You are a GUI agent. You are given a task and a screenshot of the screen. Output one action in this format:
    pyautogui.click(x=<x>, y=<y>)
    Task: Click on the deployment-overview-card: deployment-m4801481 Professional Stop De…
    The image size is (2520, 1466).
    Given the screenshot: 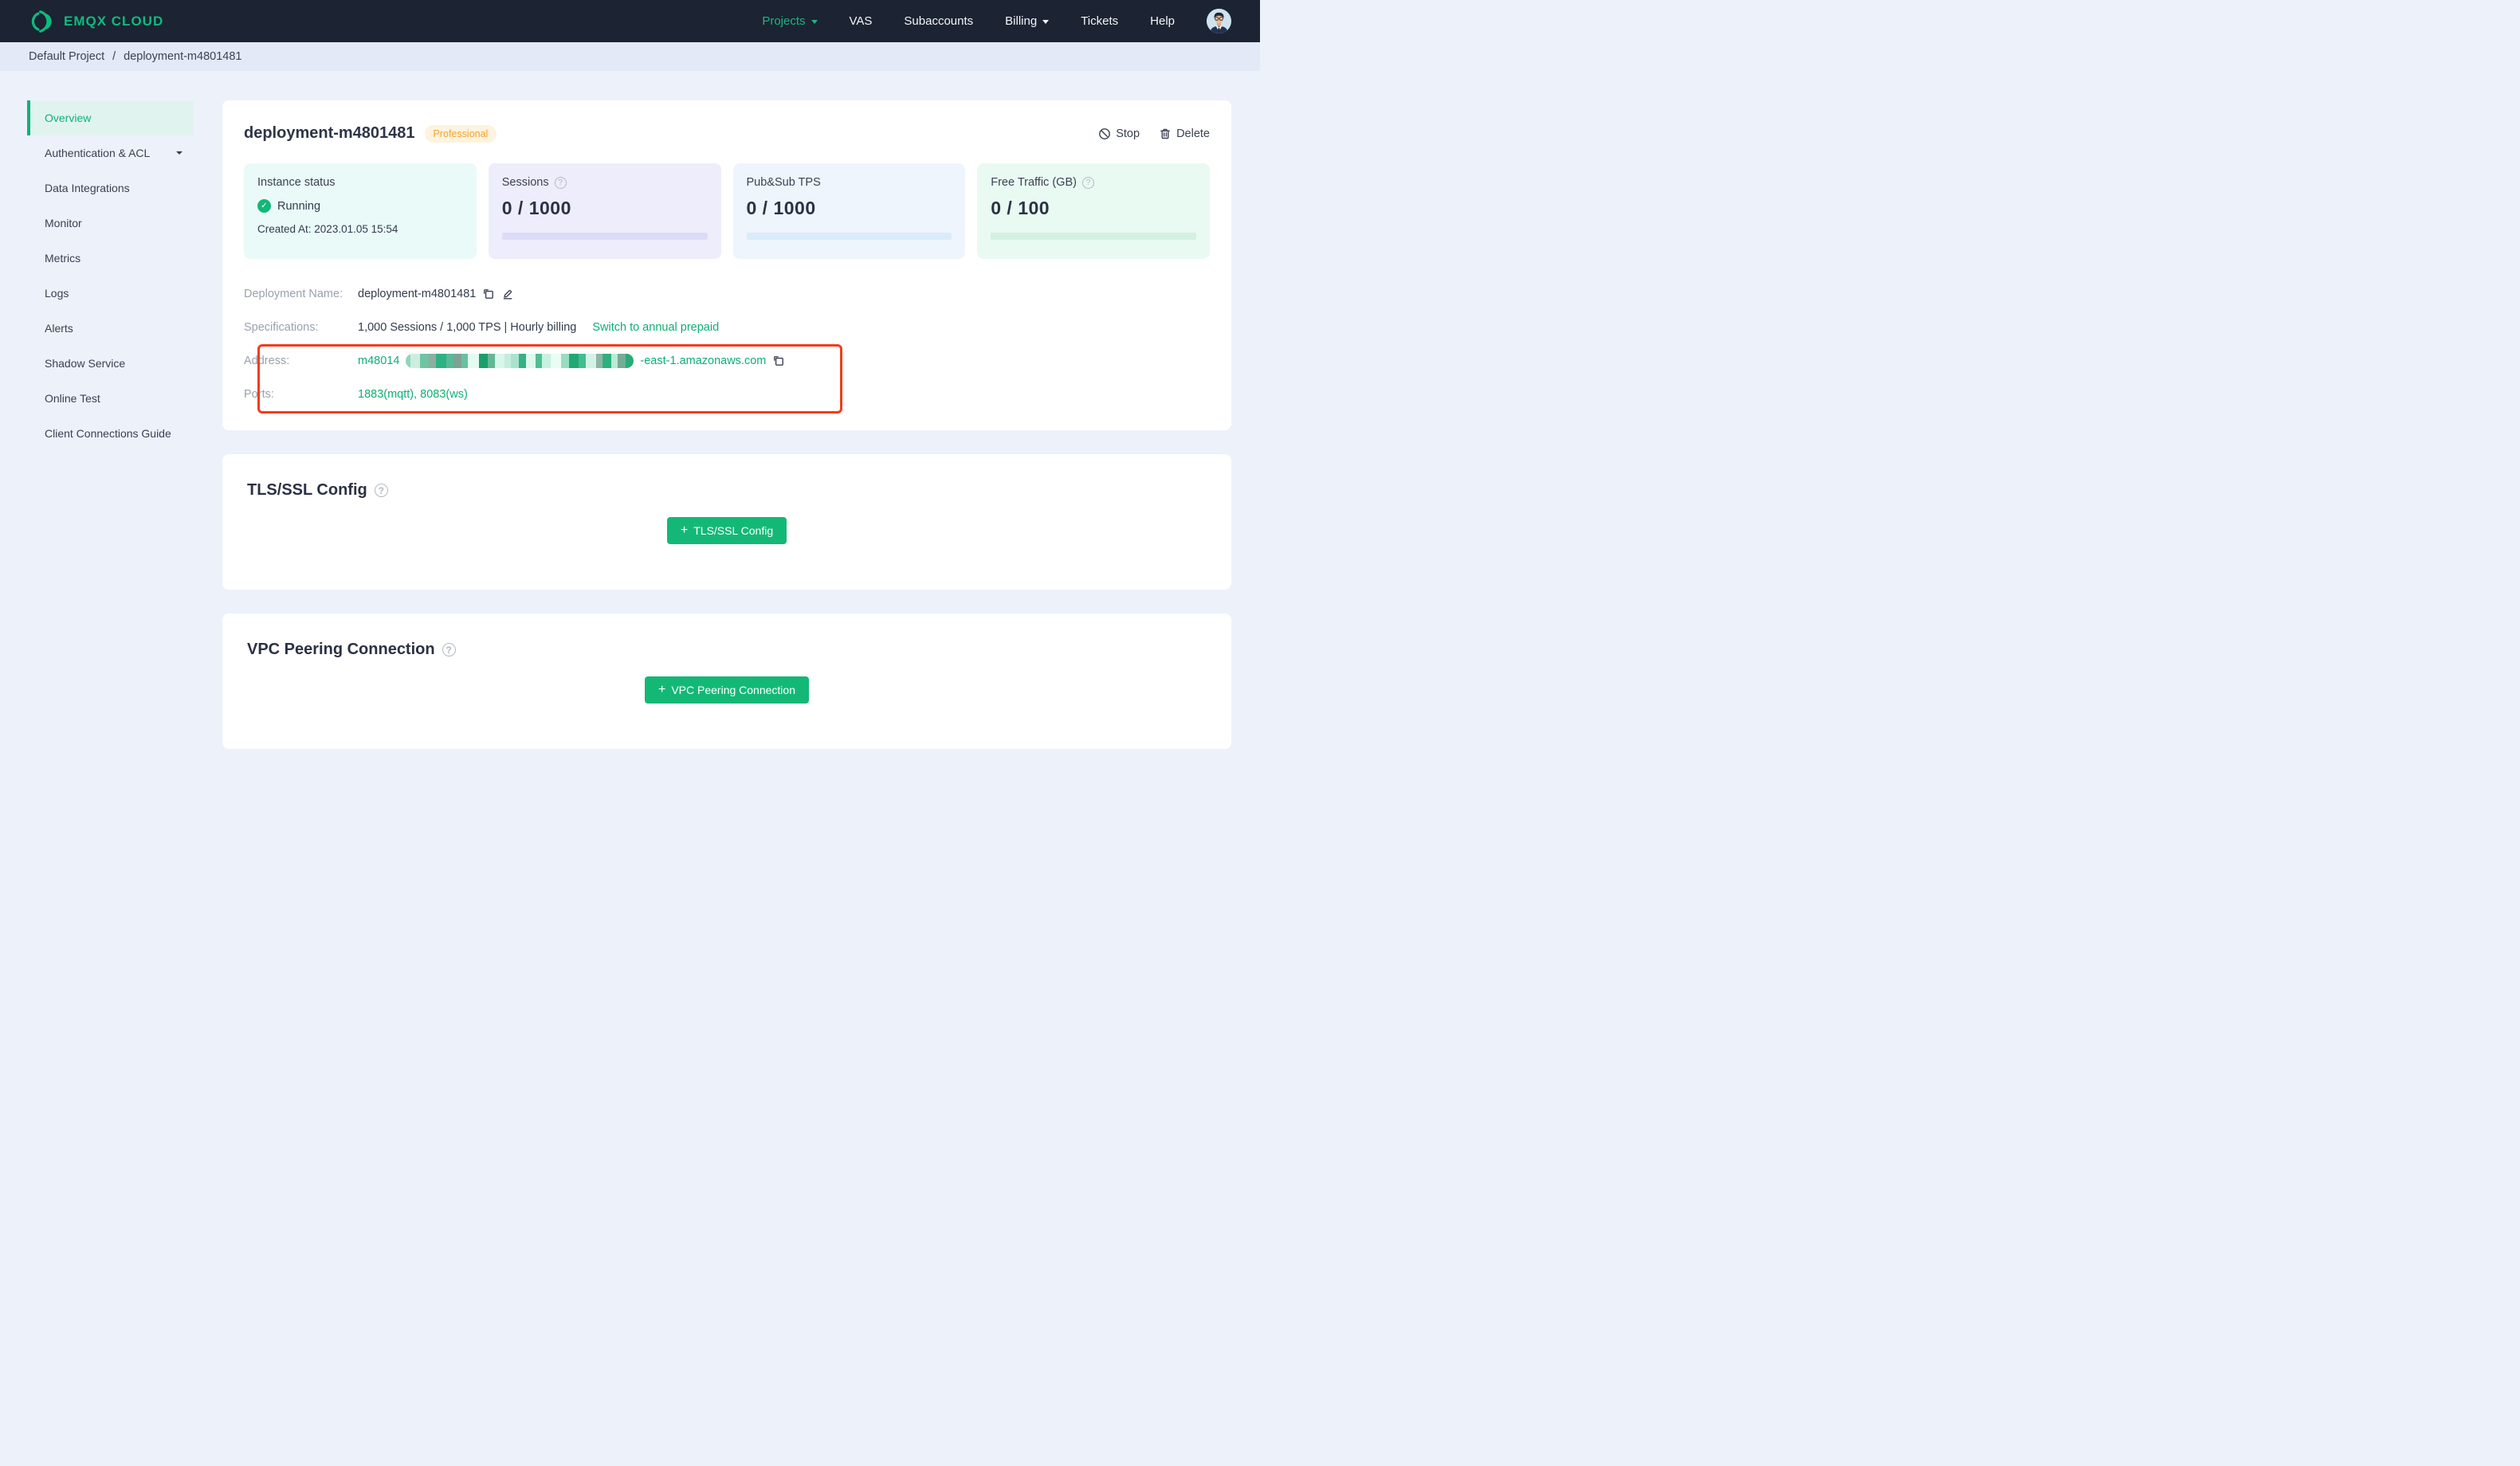 What is the action you would take?
    pyautogui.click(x=726, y=265)
    